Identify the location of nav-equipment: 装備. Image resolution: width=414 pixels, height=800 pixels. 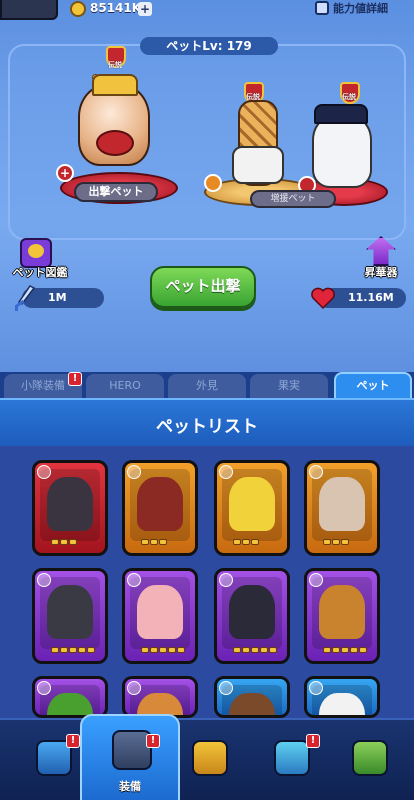
(130, 757).